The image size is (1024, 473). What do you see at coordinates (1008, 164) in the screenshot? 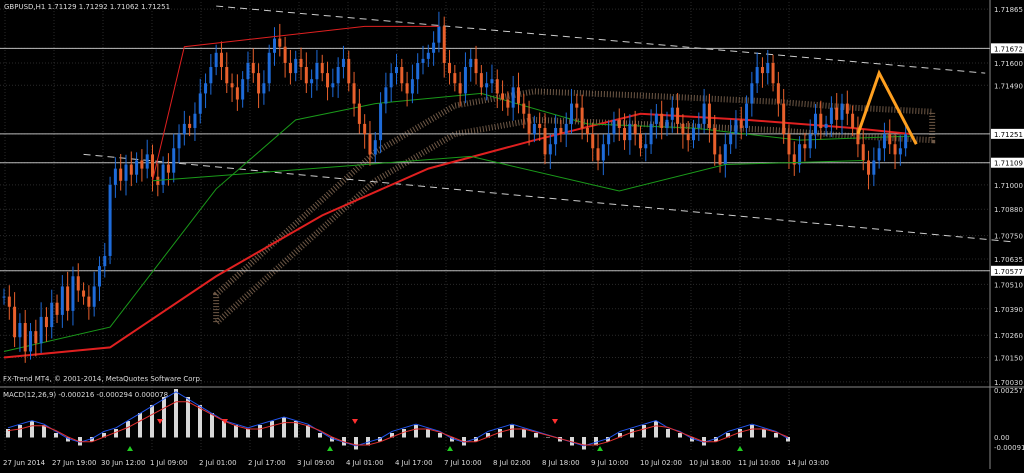
I see `level-label-text: 1.71109` at bounding box center [1008, 164].